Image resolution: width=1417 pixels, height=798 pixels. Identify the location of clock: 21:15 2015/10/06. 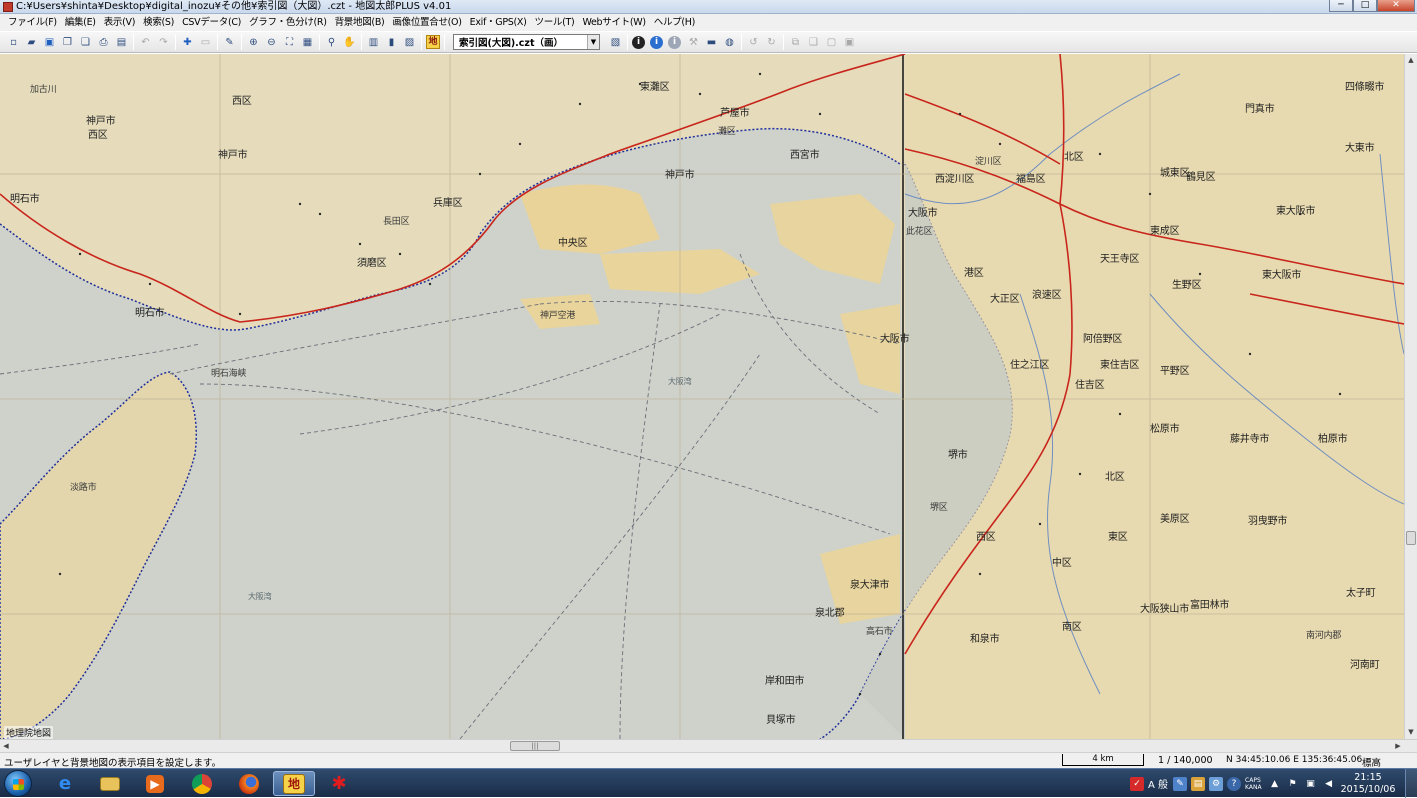
(1368, 784).